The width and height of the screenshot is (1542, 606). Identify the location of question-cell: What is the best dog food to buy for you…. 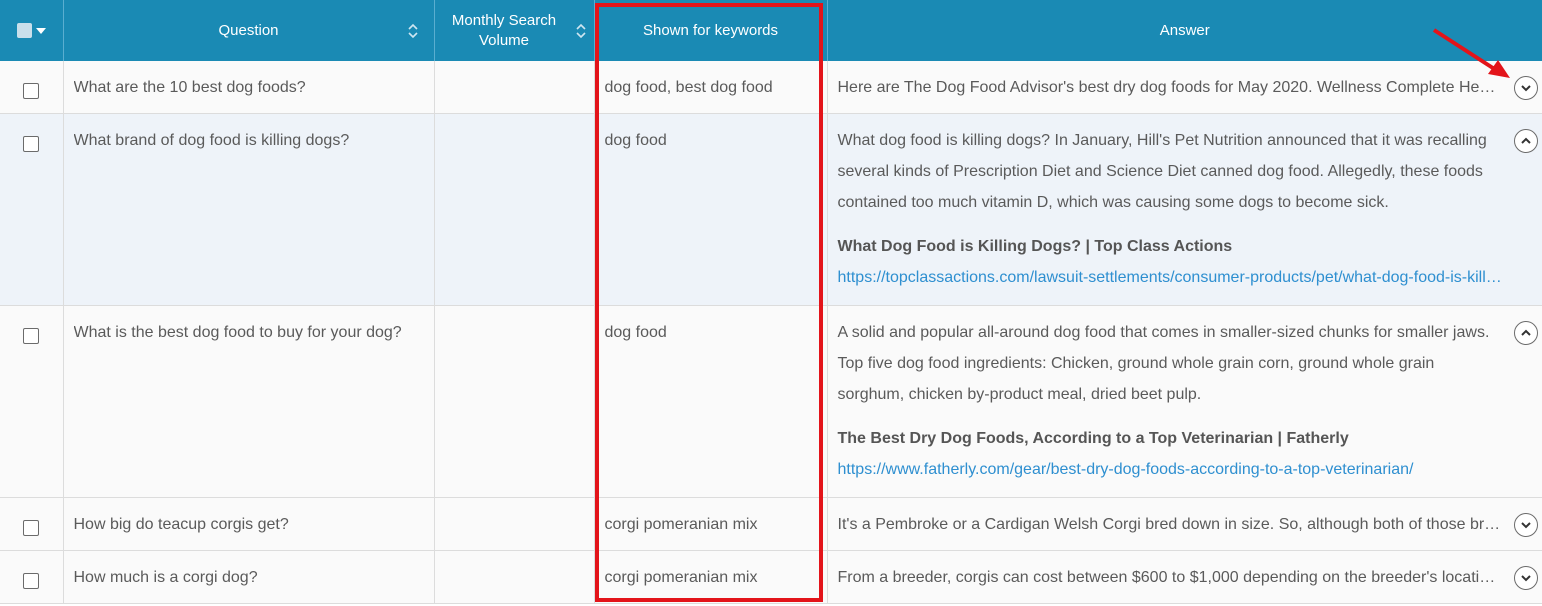
(249, 401).